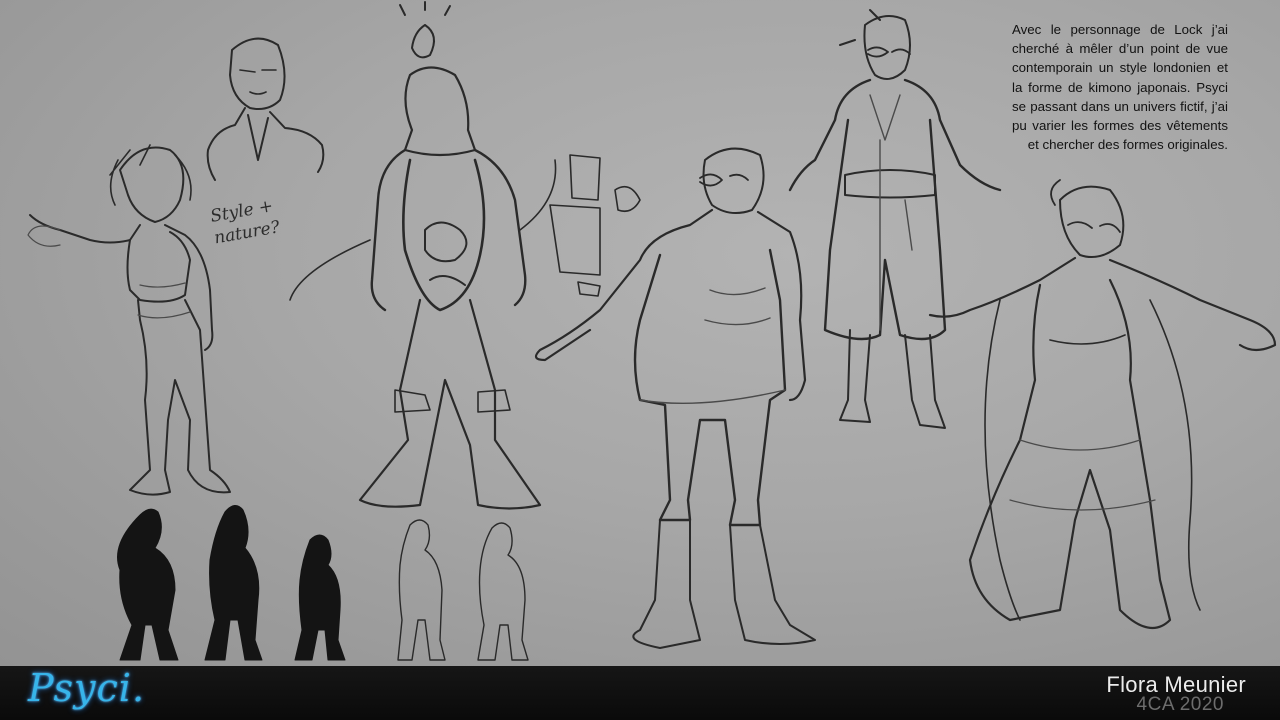 Image resolution: width=1280 pixels, height=720 pixels. I want to click on psyci-logo: Psyci., so click(87, 688).